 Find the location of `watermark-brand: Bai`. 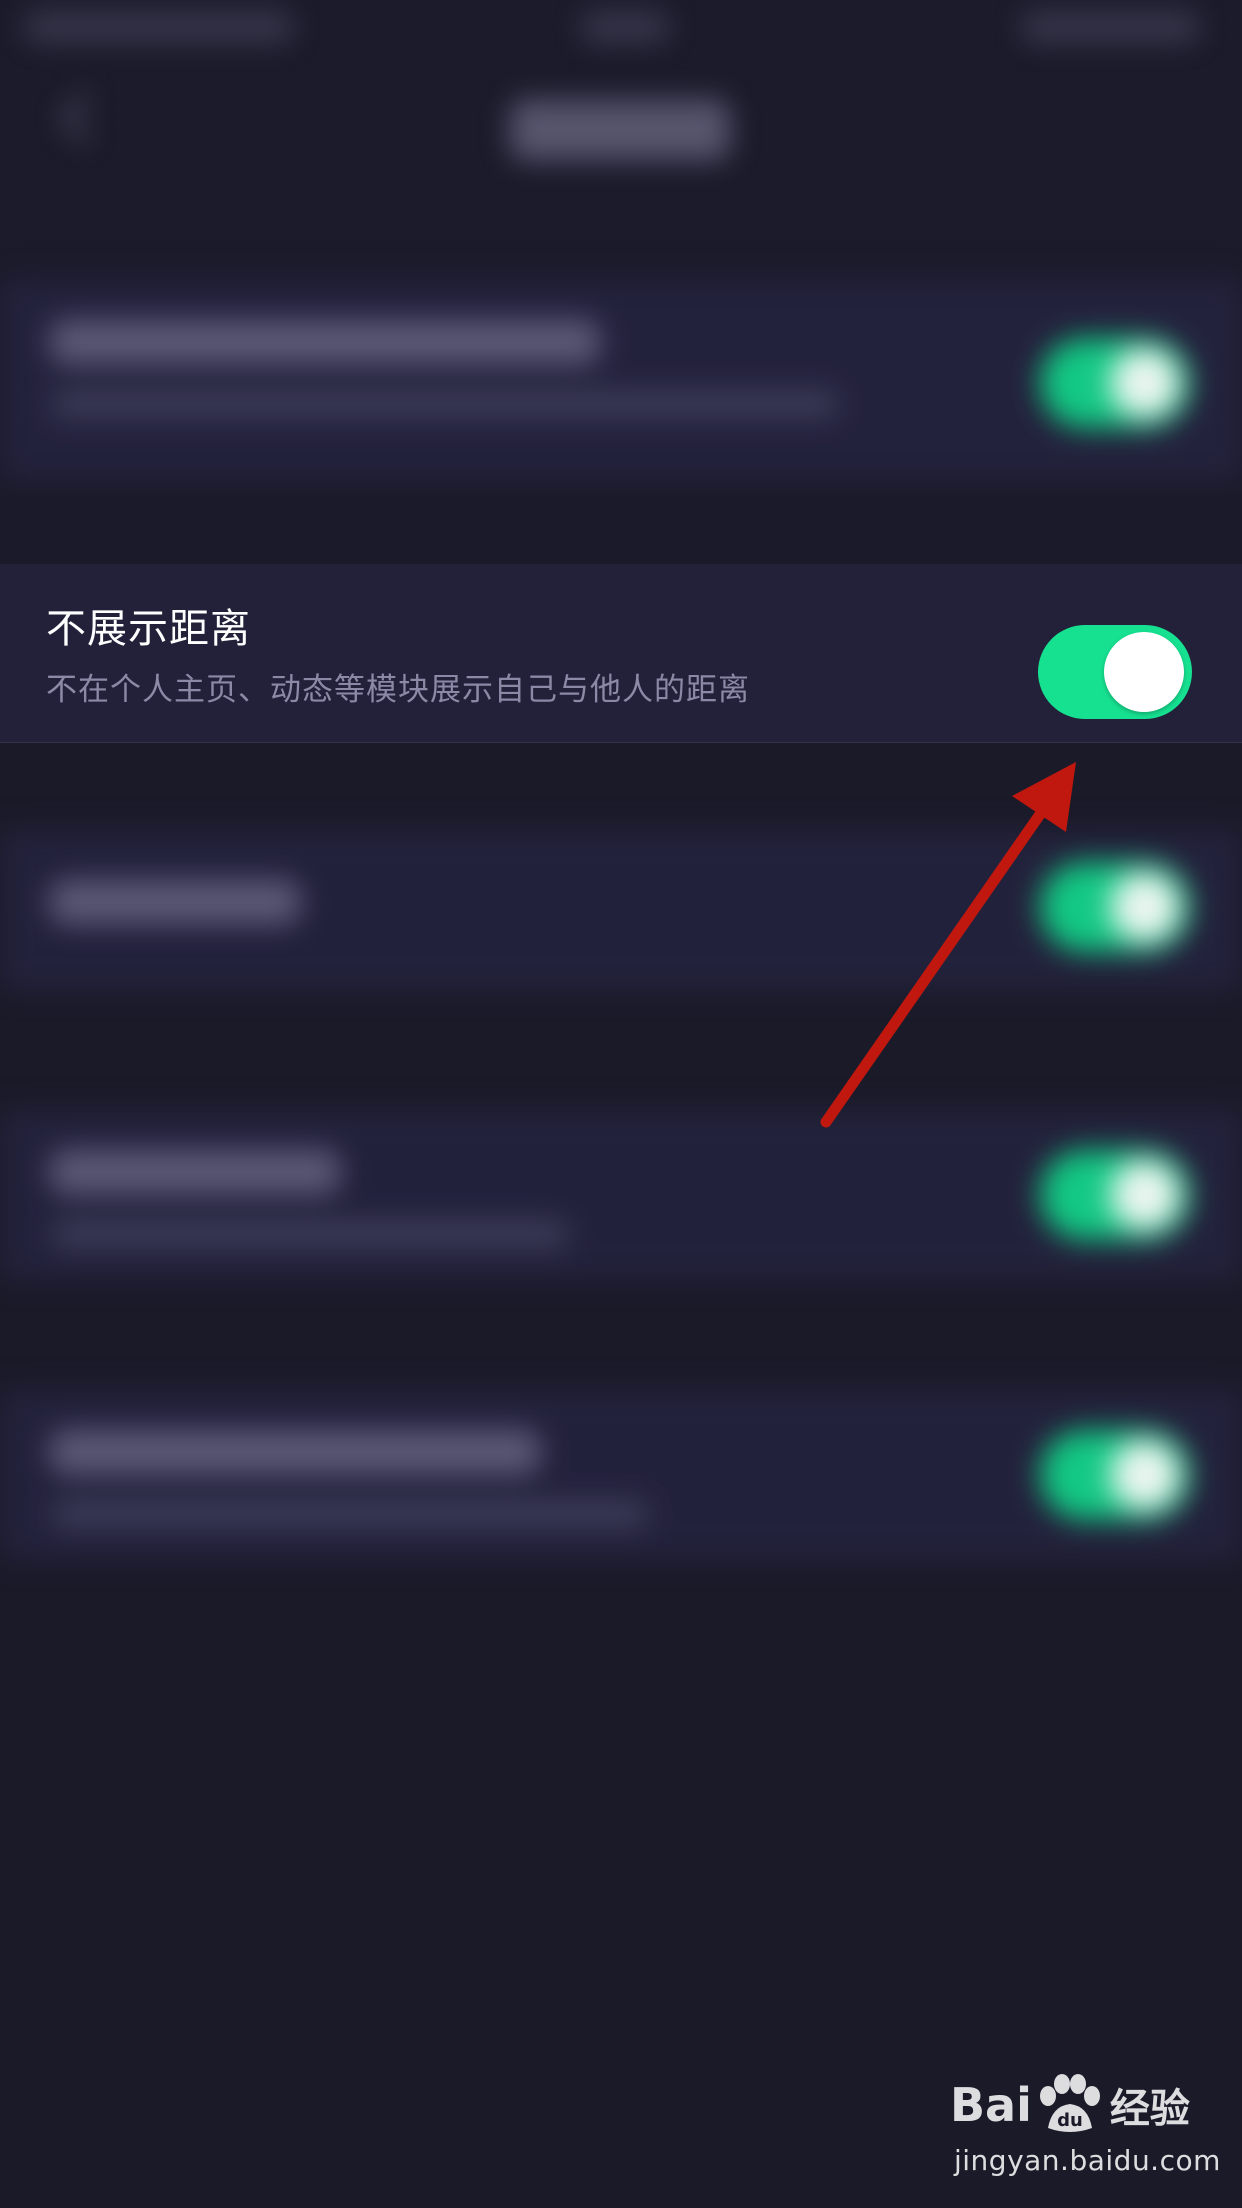

watermark-brand: Bai is located at coordinates (991, 2105).